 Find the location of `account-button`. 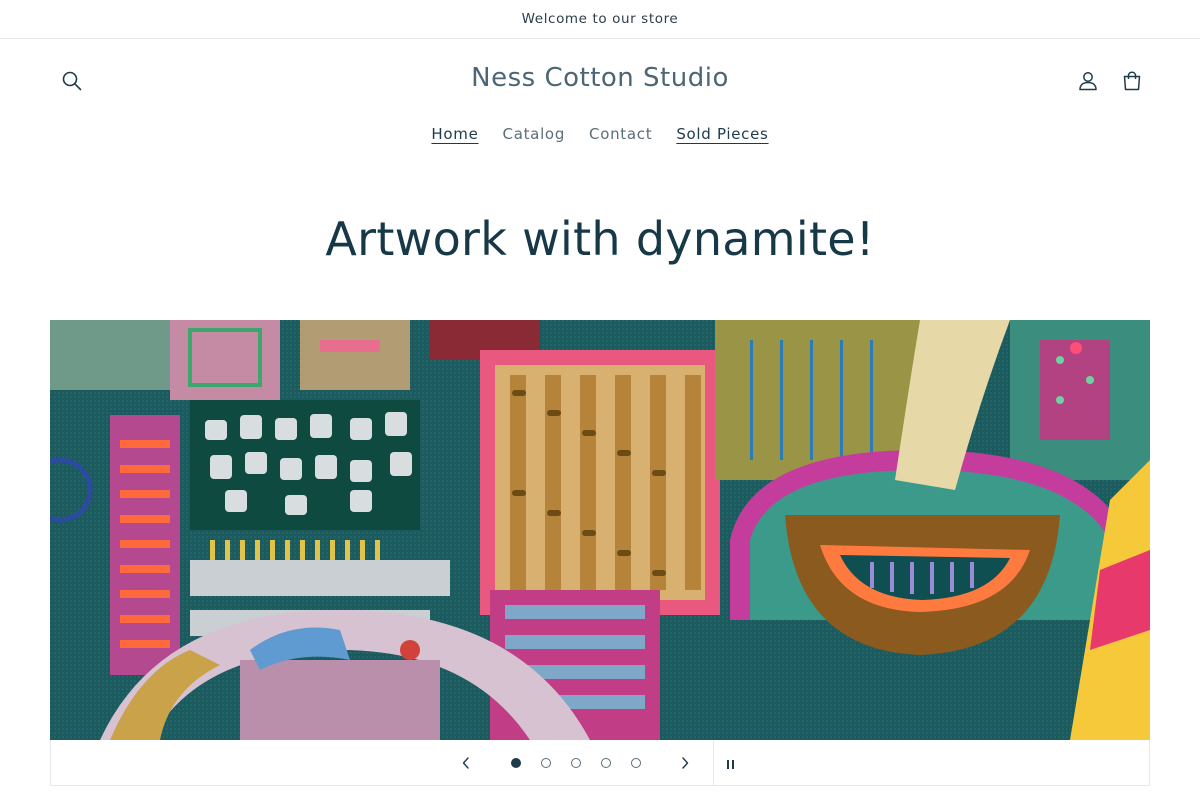

account-button is located at coordinates (1088, 81).